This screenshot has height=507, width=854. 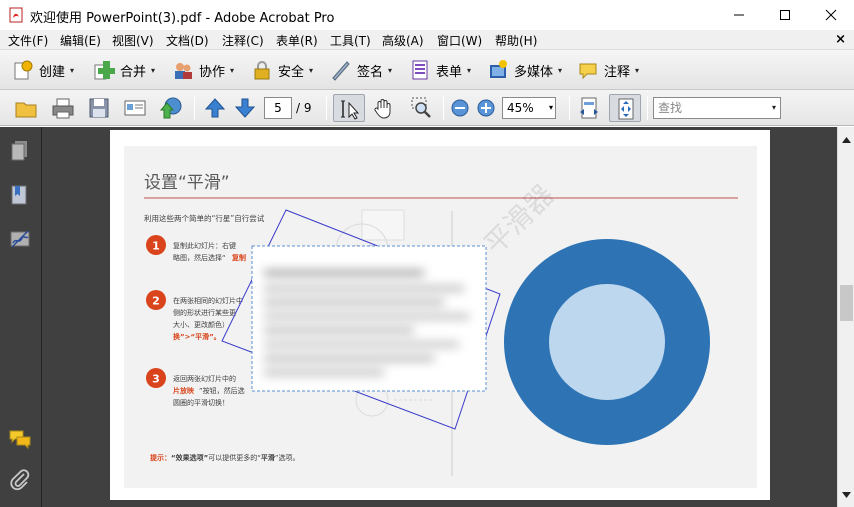 I want to click on signatures-panel-icon, so click(x=20, y=239).